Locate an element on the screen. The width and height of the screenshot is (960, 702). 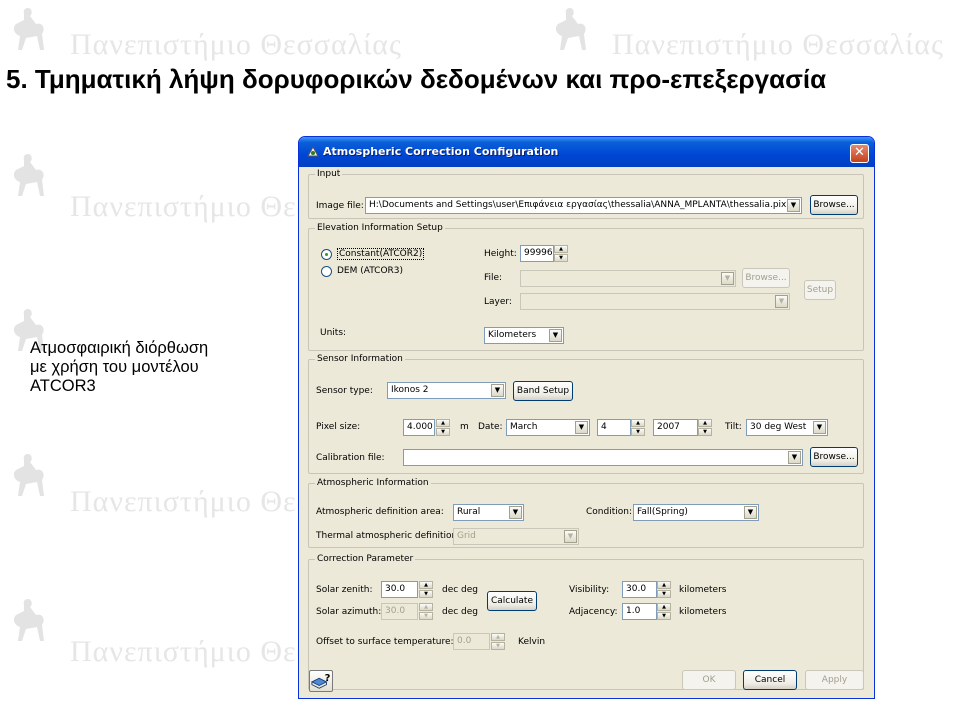
solar-azimuth-input: 30.0 is located at coordinates (399, 611).